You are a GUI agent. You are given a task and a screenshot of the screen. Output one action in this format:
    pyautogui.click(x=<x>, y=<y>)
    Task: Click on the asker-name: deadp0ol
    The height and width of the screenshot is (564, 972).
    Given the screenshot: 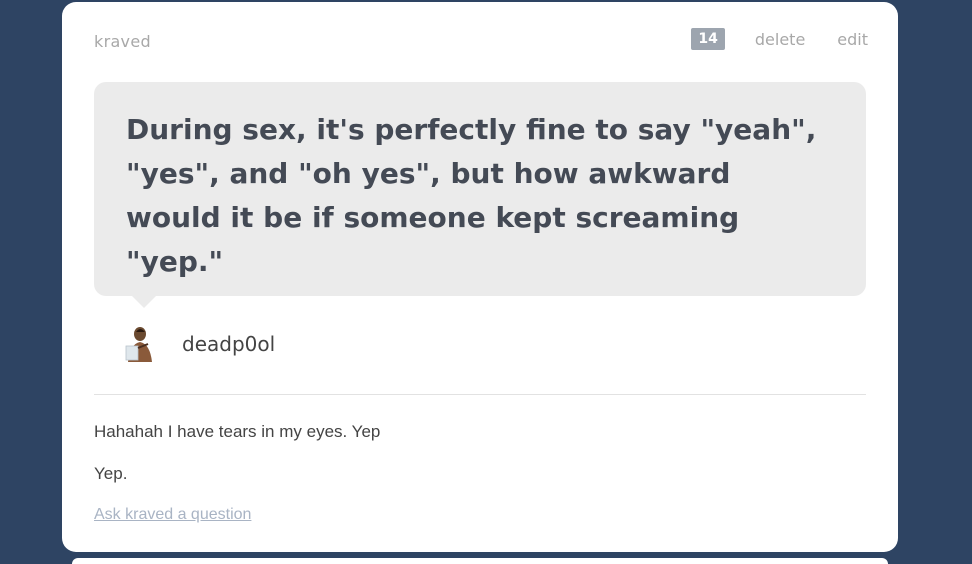 What is the action you would take?
    pyautogui.click(x=228, y=344)
    